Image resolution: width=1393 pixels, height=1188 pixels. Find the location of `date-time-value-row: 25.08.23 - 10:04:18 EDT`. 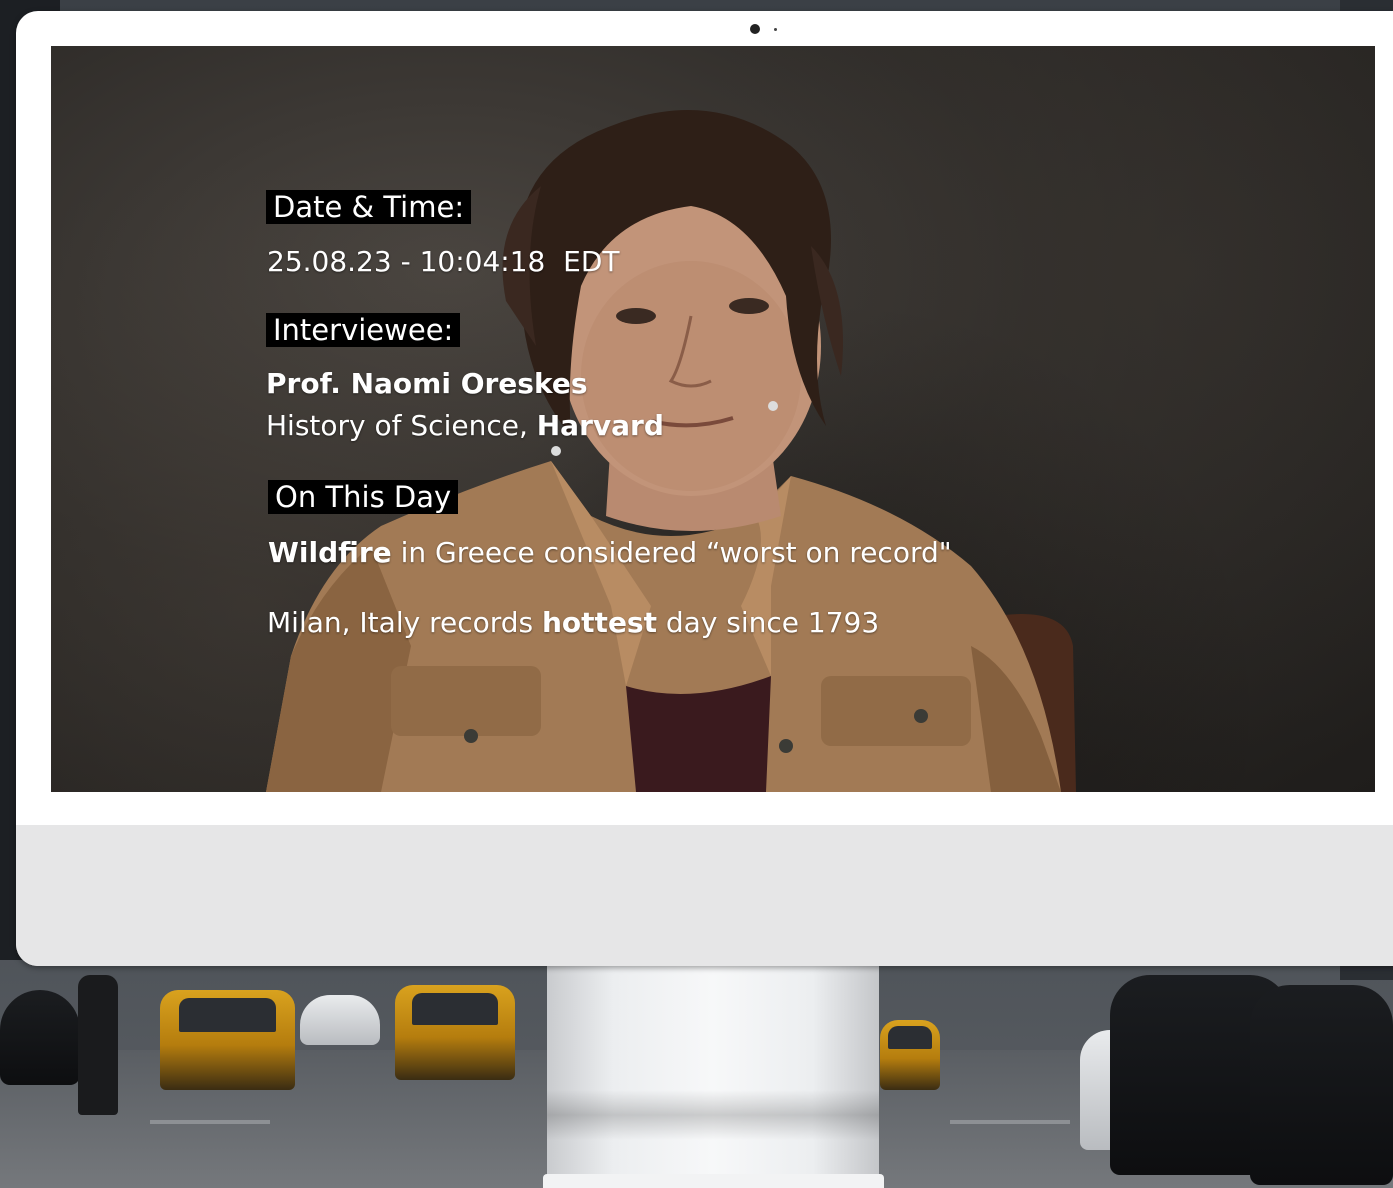

date-time-value-row: 25.08.23 - 10:04:18 EDT is located at coordinates (443, 262).